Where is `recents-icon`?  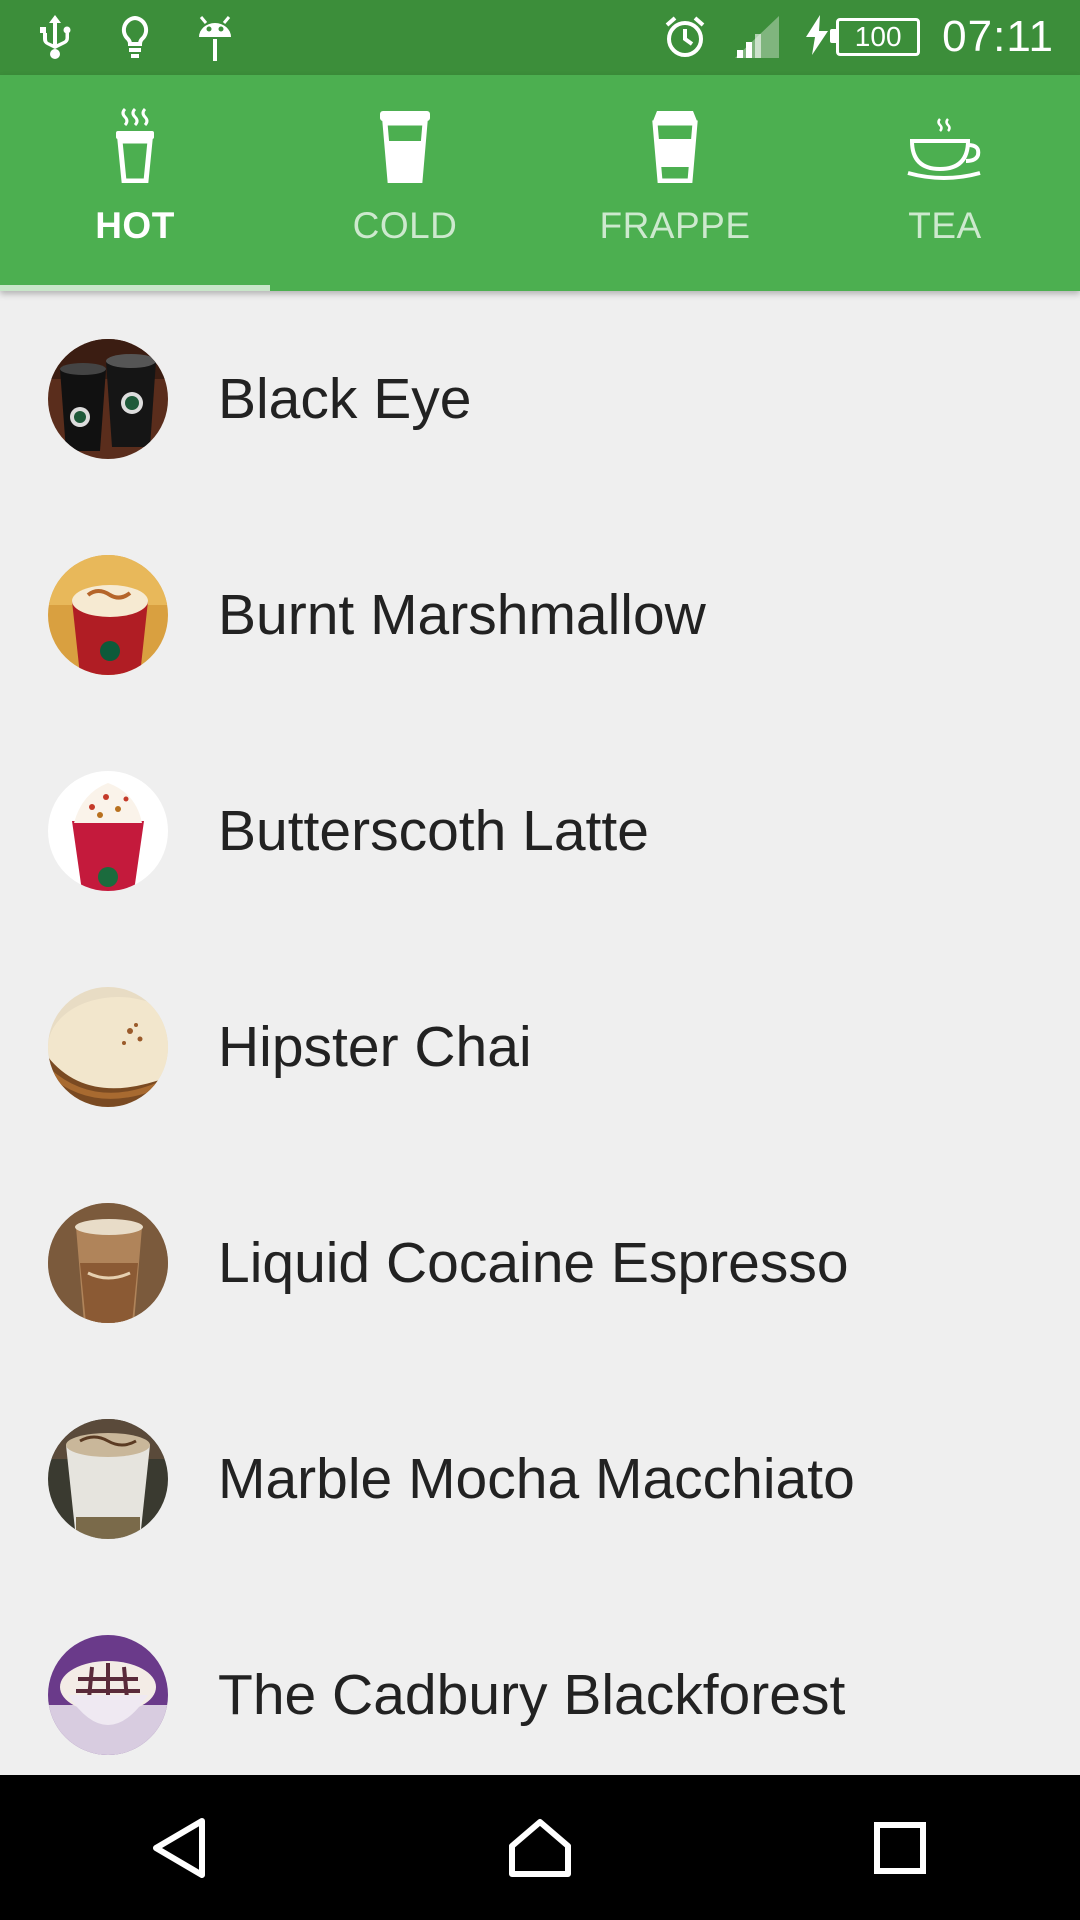 recents-icon is located at coordinates (900, 1848).